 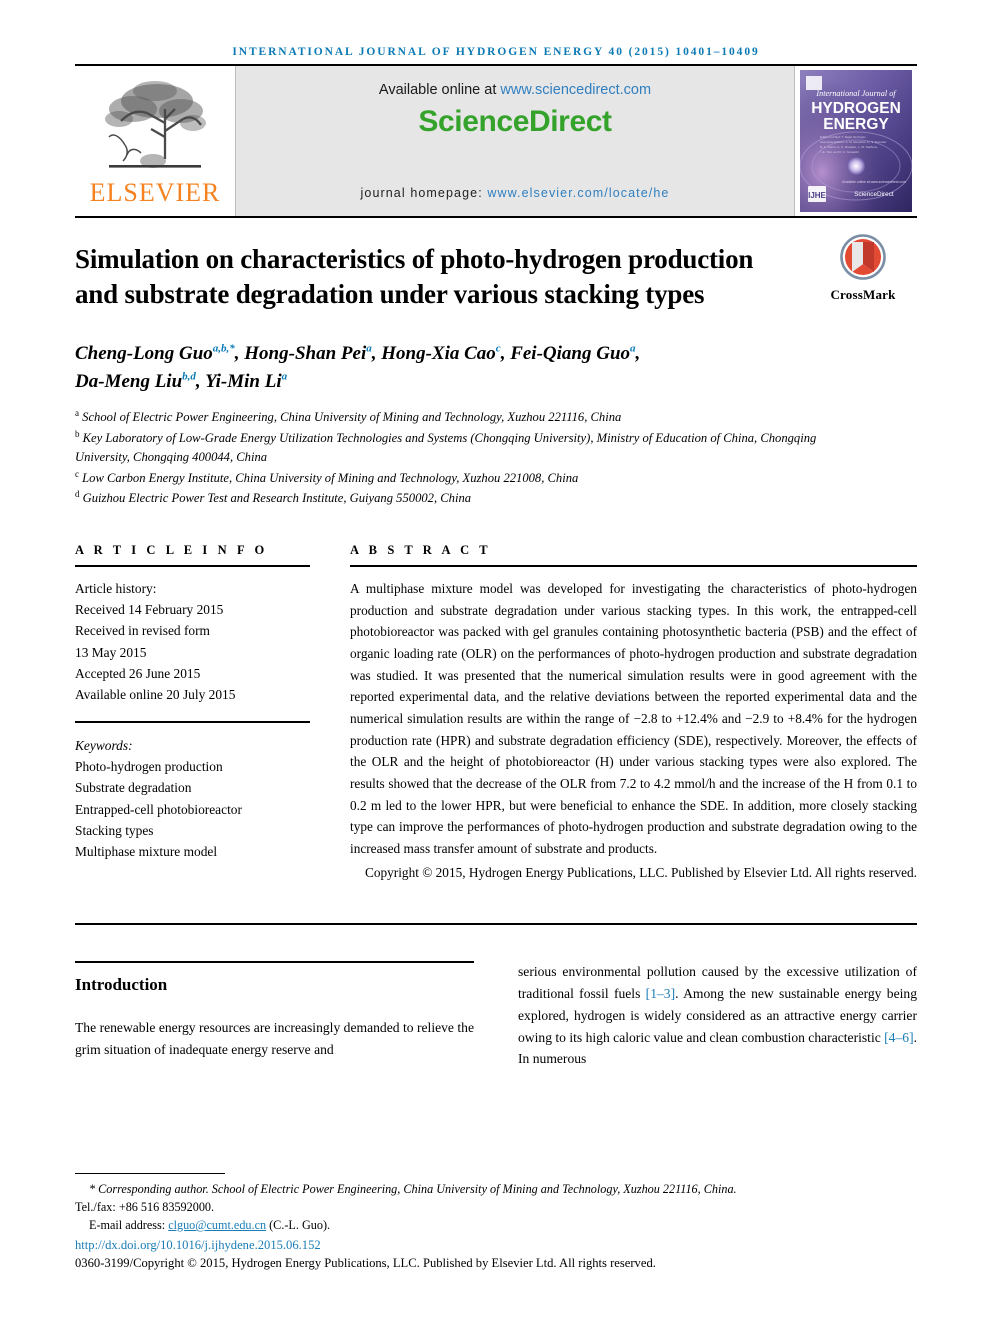 I want to click on author-name: Hong-Xia Cao, so click(x=438, y=354).